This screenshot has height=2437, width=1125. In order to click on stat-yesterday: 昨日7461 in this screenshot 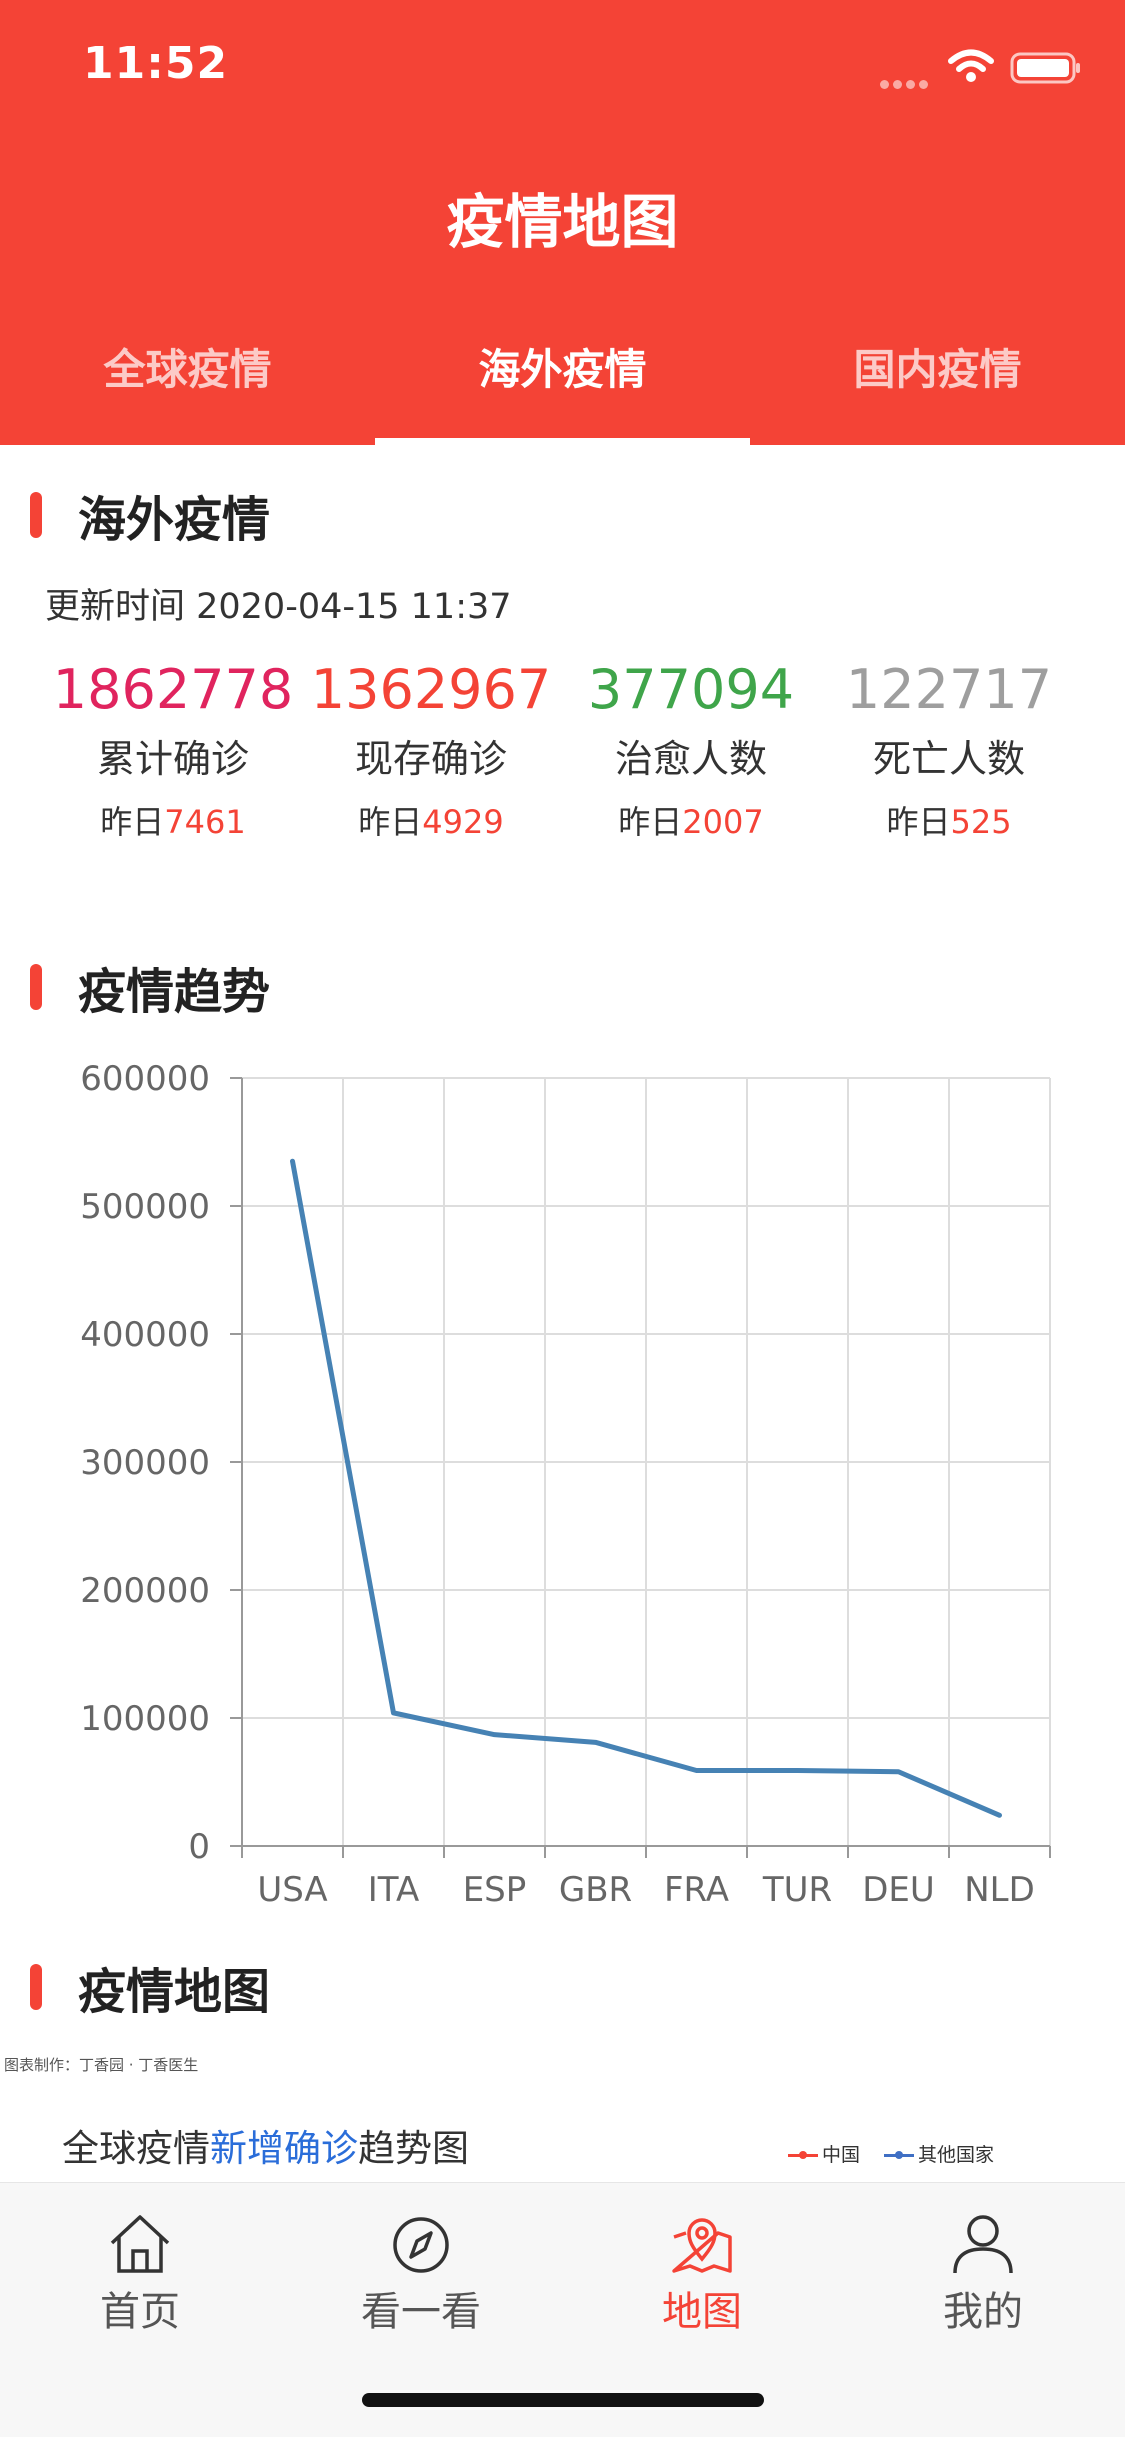, I will do `click(173, 820)`.